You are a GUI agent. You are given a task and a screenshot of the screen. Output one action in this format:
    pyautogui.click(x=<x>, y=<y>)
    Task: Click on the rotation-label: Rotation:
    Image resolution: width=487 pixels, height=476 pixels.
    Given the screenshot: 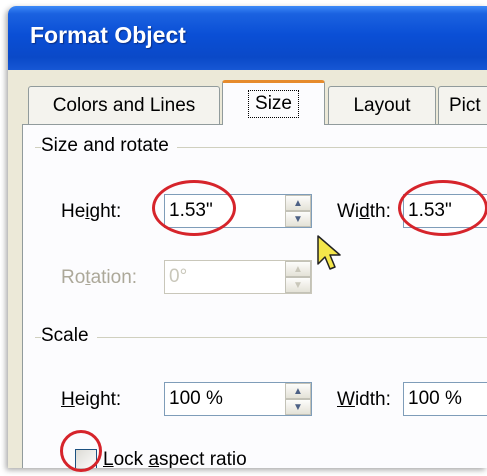 What is the action you would take?
    pyautogui.click(x=99, y=277)
    